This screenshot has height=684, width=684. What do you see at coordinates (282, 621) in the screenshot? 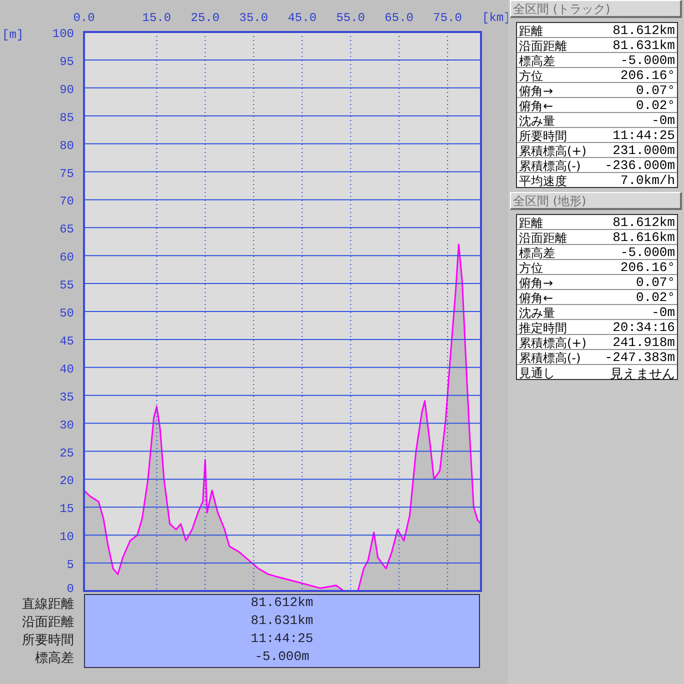
I see `summary-value: 81.631km` at bounding box center [282, 621].